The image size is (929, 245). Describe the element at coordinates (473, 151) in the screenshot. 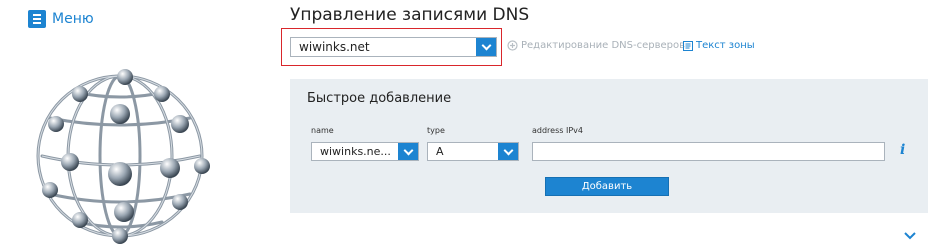

I see `type-select: A` at that location.